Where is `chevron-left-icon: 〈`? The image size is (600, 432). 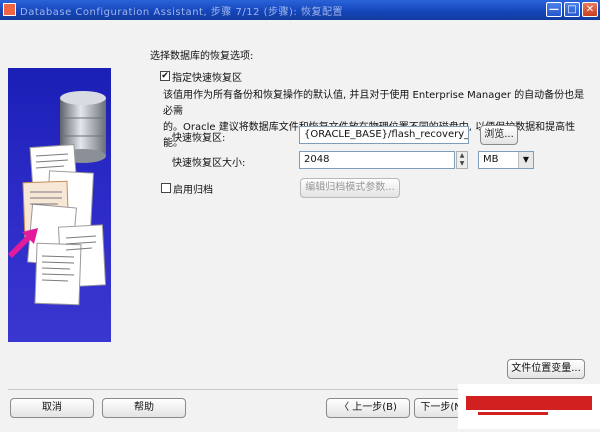 chevron-left-icon: 〈 is located at coordinates (344, 407).